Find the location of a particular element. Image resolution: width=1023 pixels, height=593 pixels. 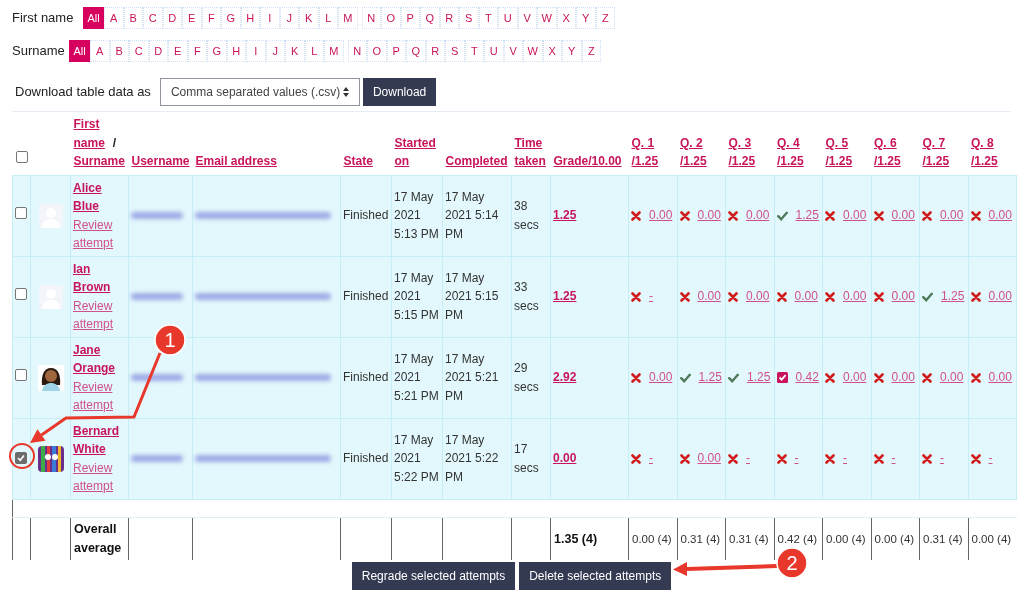

letter-filter: I is located at coordinates (256, 51).